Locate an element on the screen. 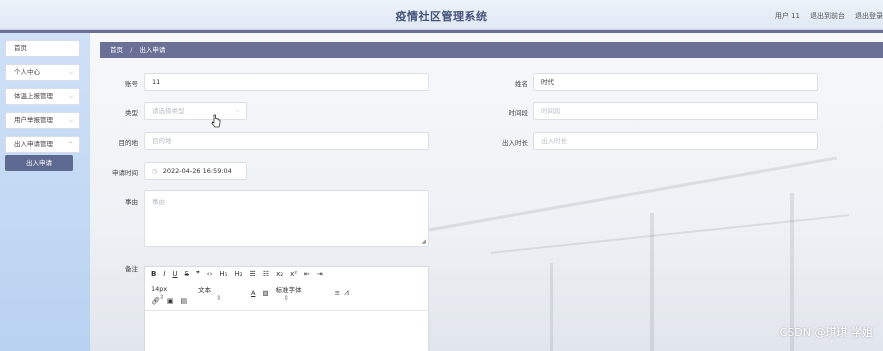 Image resolution: width=883 pixels, height=351 pixels. resize-handle-icon: ◢ is located at coordinates (423, 241).